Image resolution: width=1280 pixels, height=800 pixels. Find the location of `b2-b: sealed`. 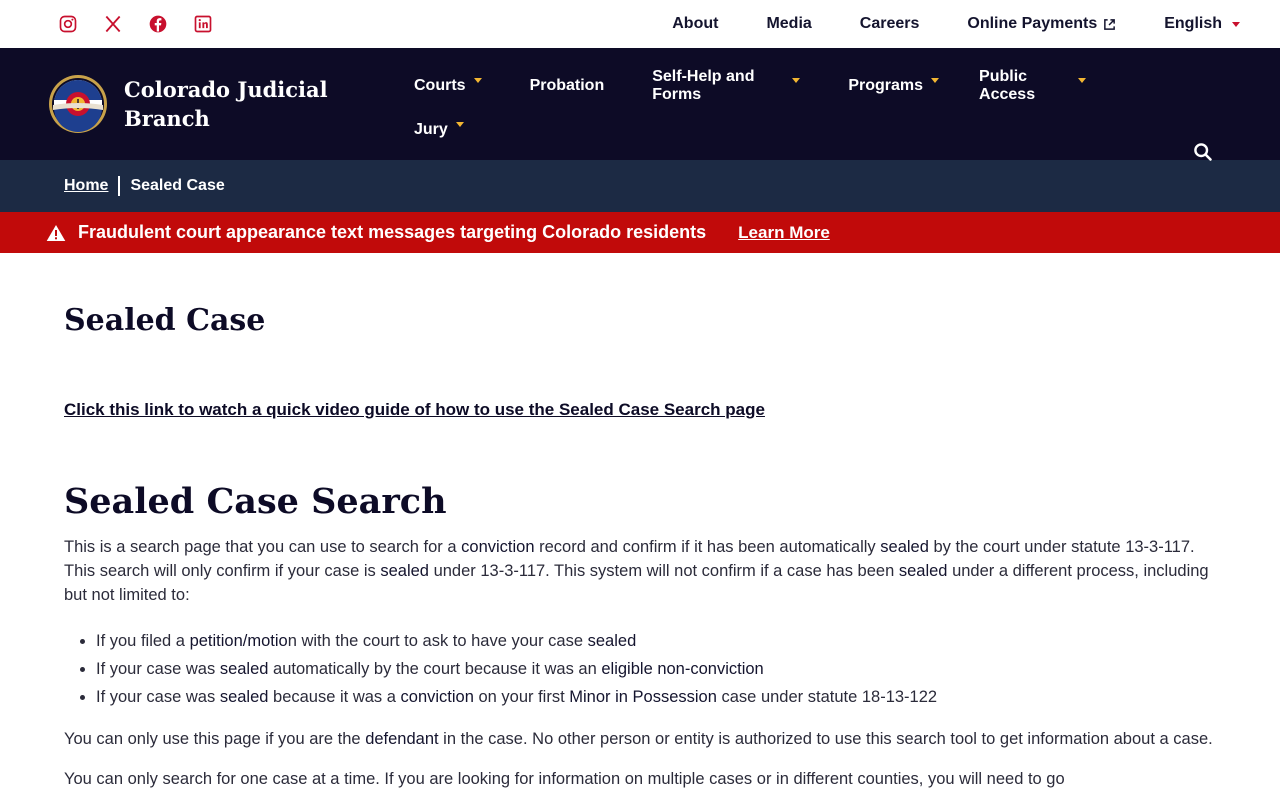

b2-b: sealed is located at coordinates (244, 697).